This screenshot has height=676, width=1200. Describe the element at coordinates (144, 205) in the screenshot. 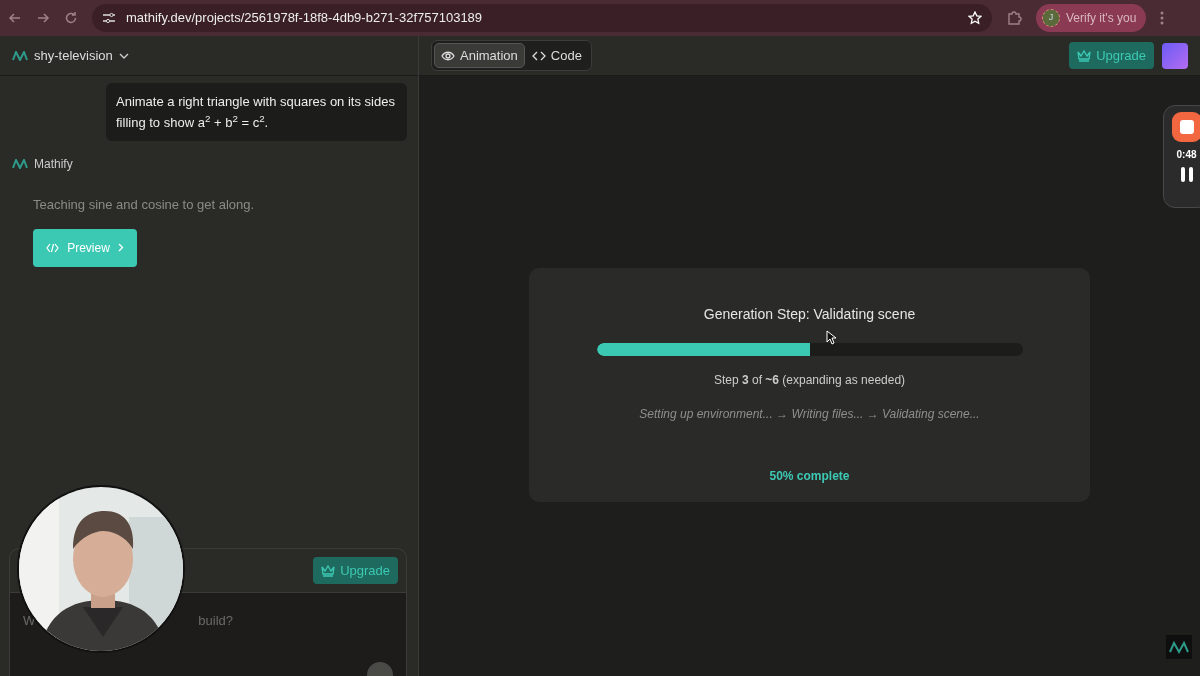

I see `assistant-message: Teaching sine and cosine to get along.` at that location.